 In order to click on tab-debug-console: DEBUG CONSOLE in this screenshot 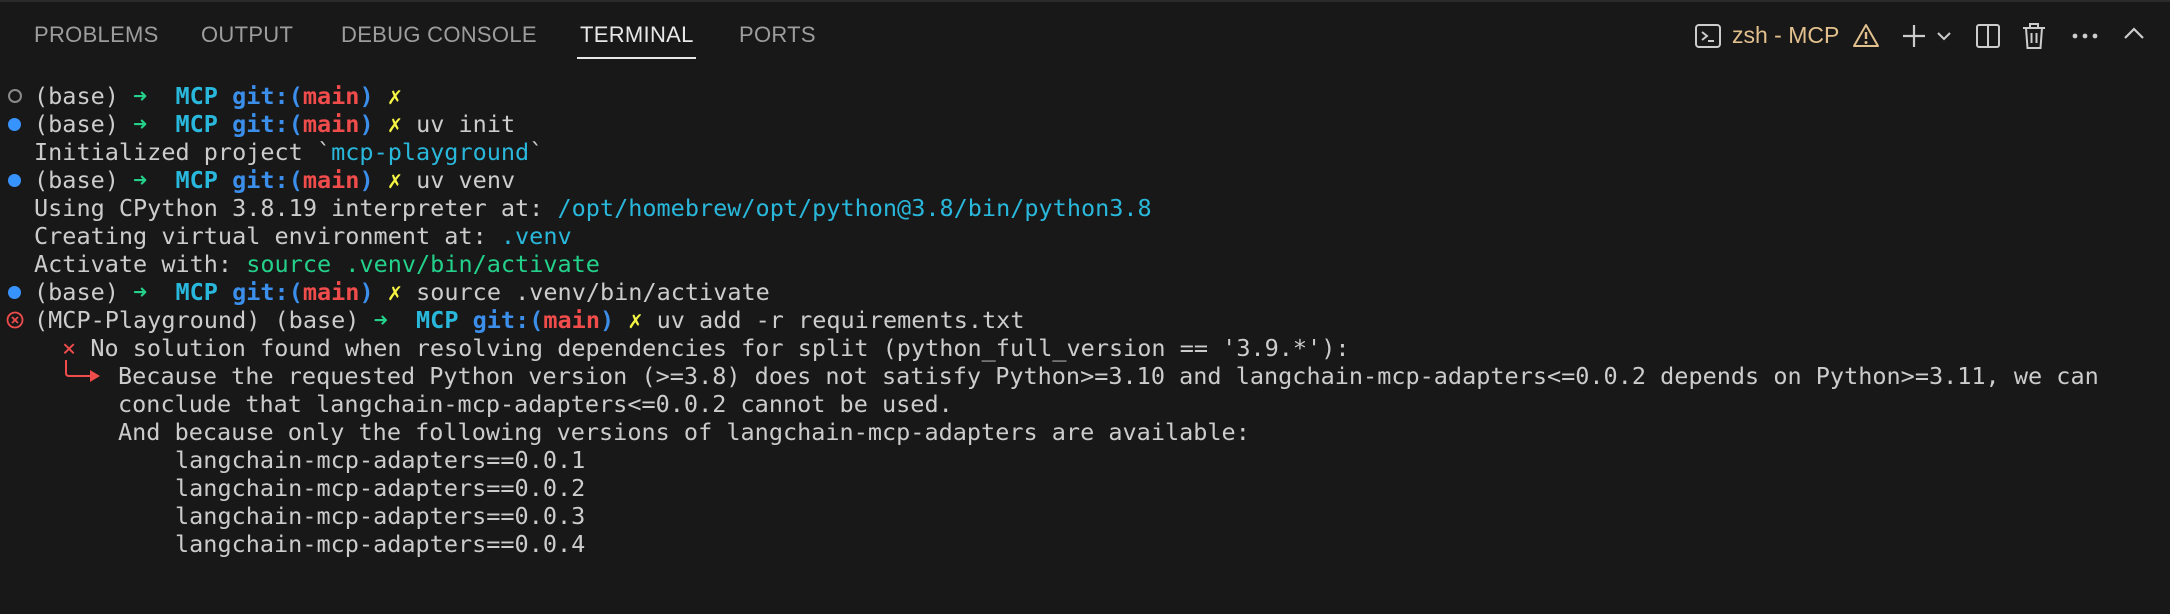, I will do `click(439, 39)`.